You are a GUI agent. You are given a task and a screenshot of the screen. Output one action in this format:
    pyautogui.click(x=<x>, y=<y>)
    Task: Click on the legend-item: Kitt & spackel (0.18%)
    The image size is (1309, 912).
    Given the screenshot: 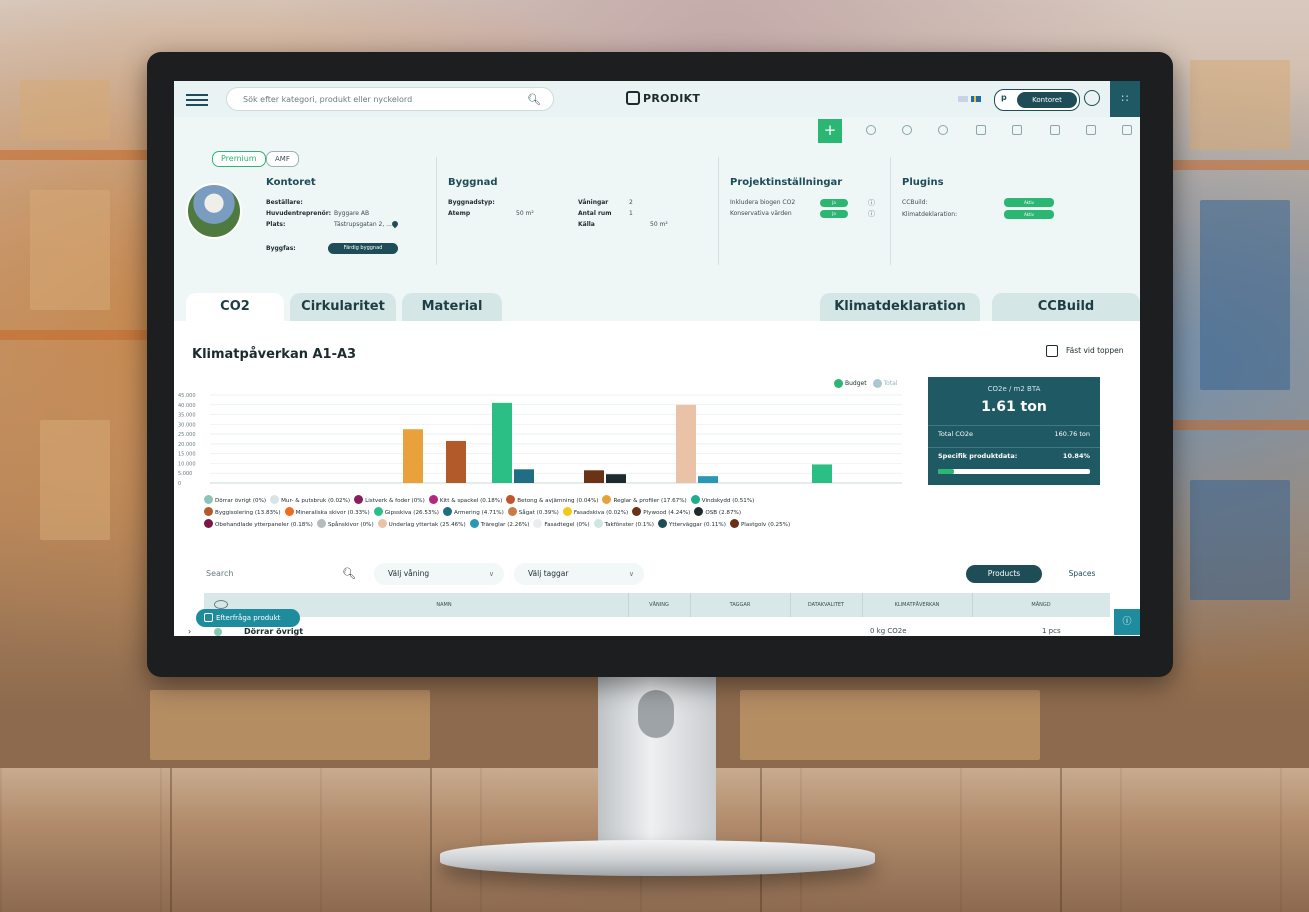 What is the action you would take?
    pyautogui.click(x=465, y=501)
    